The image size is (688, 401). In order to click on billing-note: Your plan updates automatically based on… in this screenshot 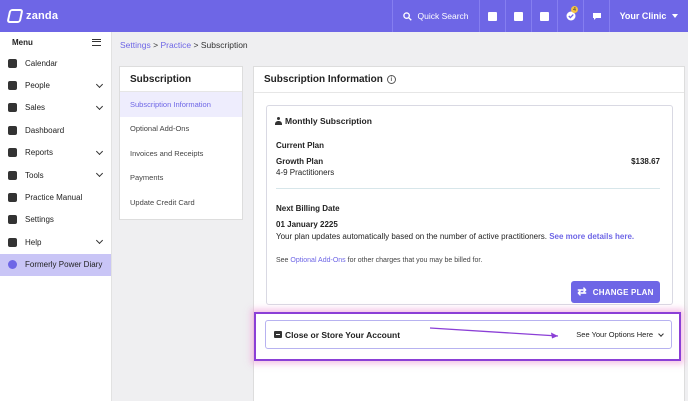, I will do `click(455, 236)`.